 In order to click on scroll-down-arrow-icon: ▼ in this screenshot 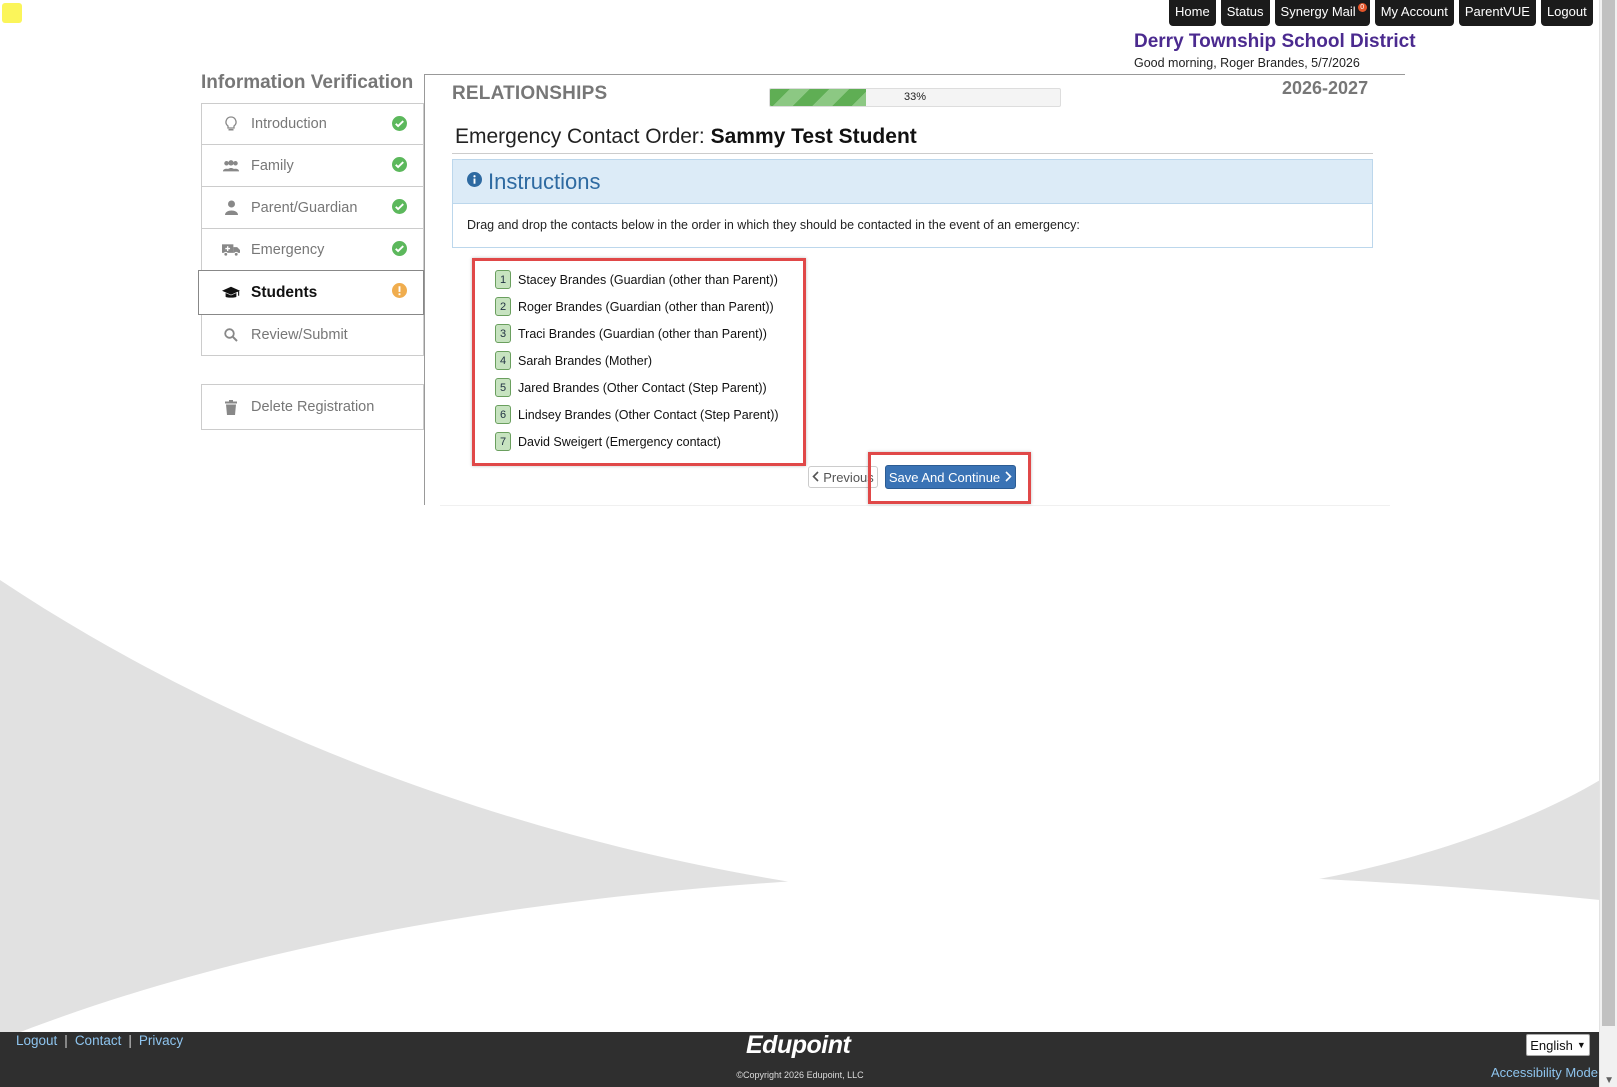, I will do `click(1609, 1080)`.